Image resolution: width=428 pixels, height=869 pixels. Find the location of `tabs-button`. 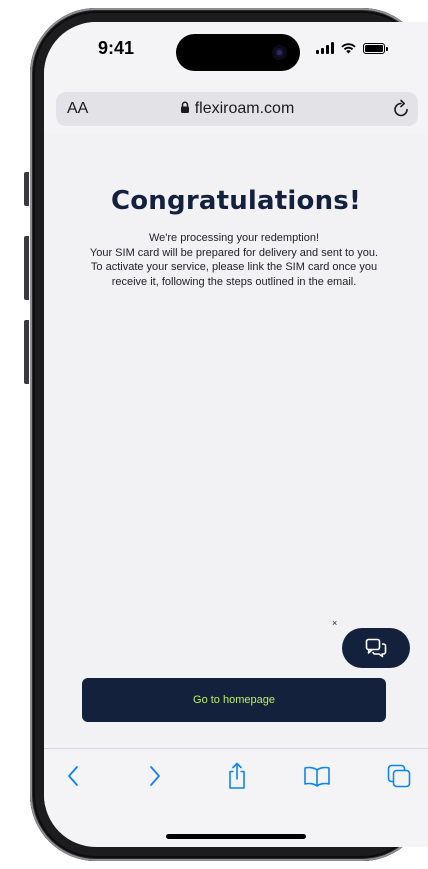

tabs-button is located at coordinates (399, 776).